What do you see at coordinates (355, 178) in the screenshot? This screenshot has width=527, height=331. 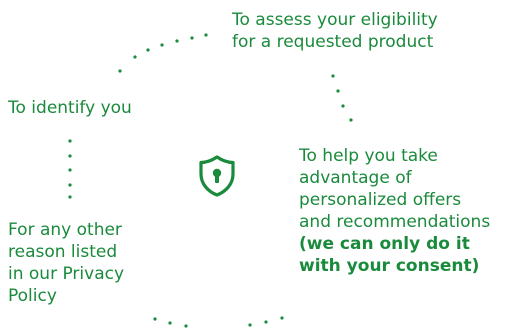 I see `purpose-offers-line-2: advantage of` at bounding box center [355, 178].